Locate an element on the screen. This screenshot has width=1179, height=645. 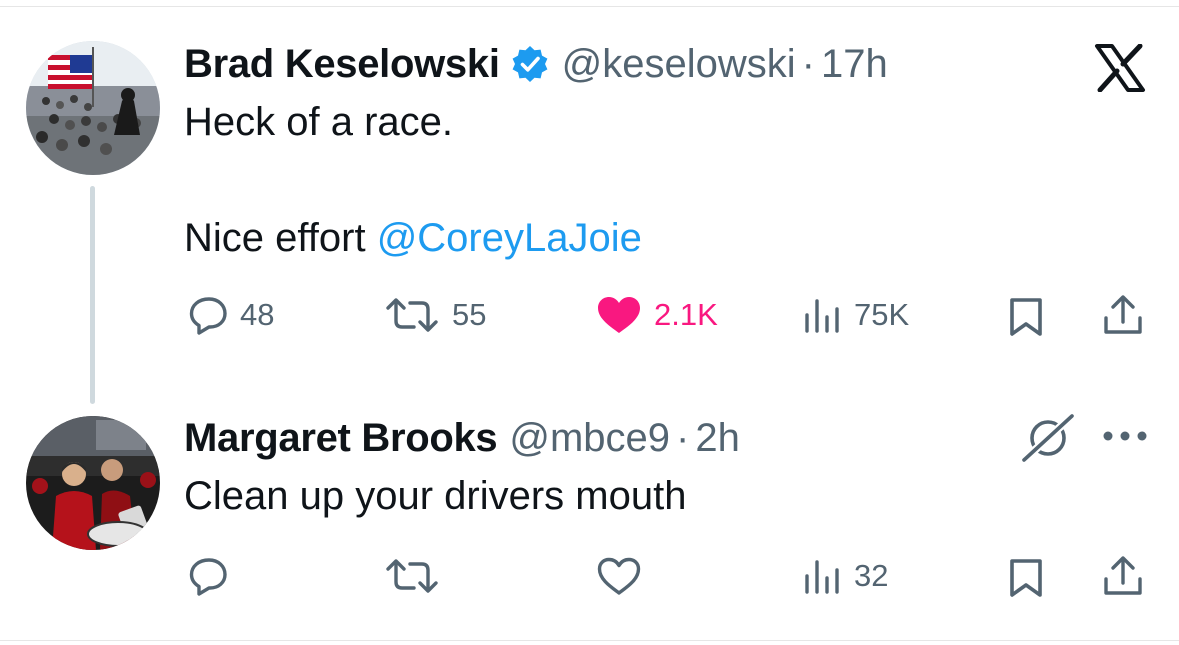
share-button is located at coordinates (1123, 315).